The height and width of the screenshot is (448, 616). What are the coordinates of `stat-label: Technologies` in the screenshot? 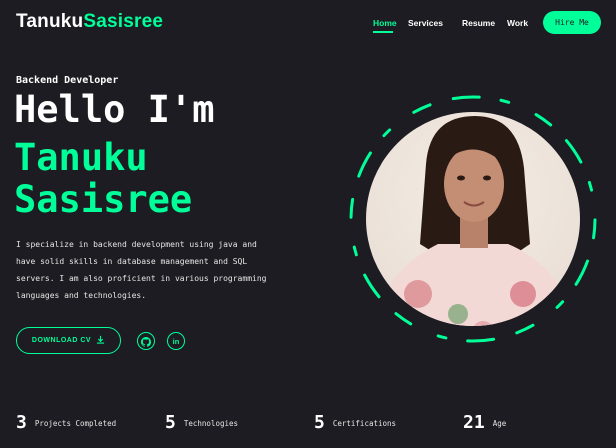 It's located at (211, 423).